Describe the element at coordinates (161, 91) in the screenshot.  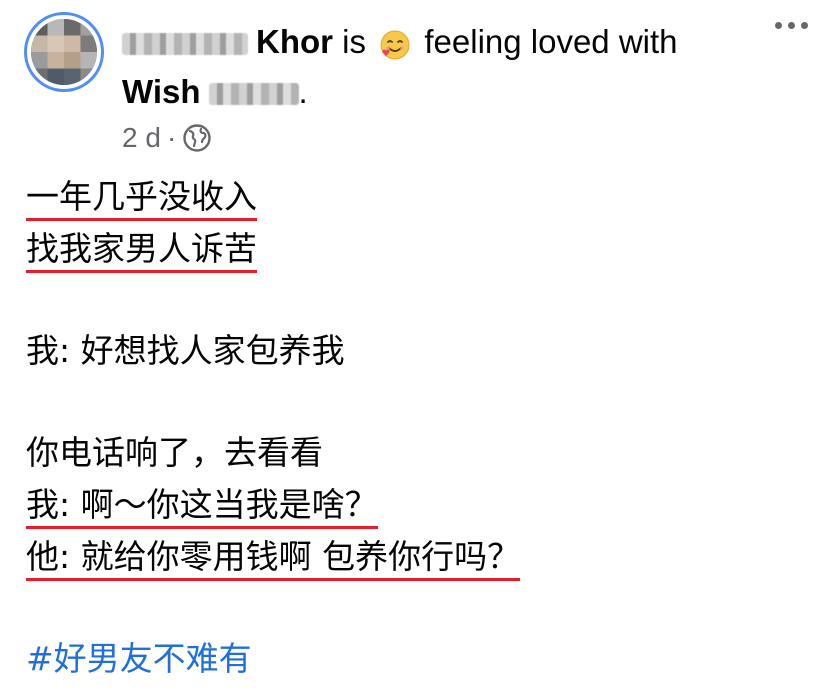
I see `tagged-first-name: Wish` at that location.